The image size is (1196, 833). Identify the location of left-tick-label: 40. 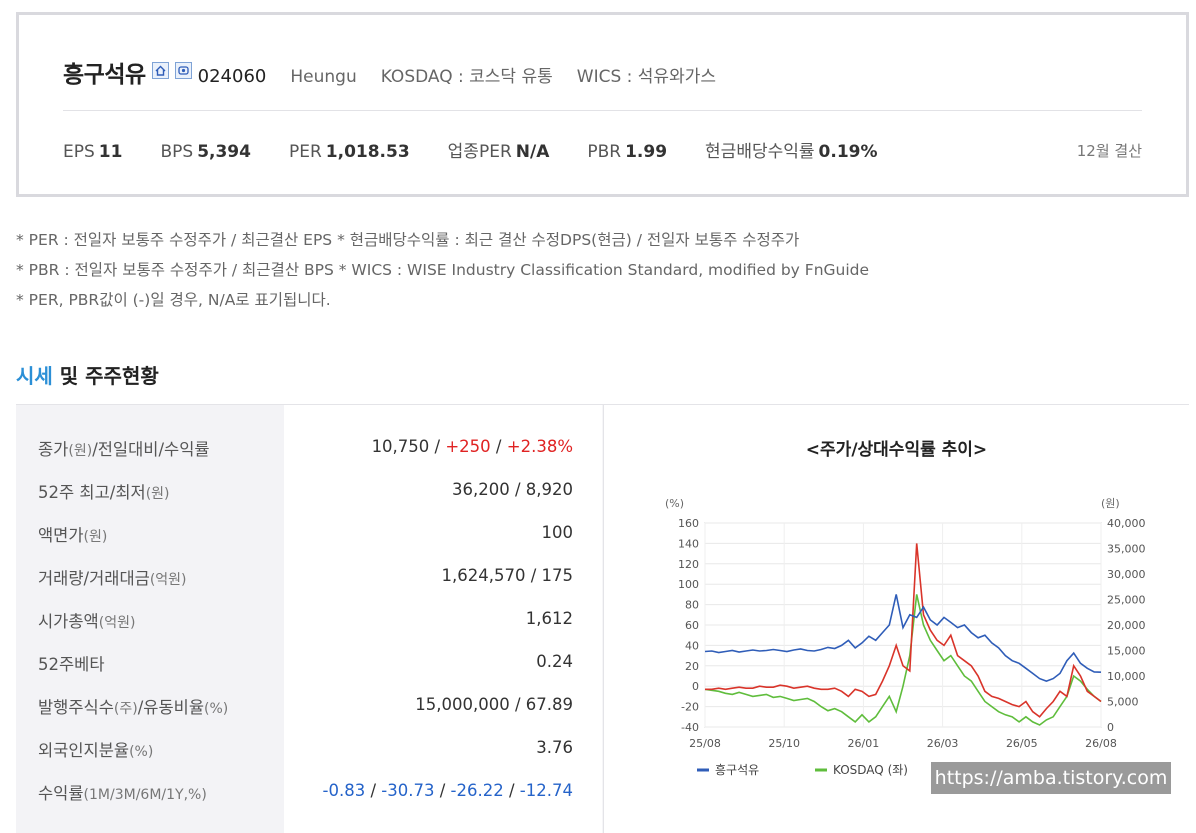
(692, 645).